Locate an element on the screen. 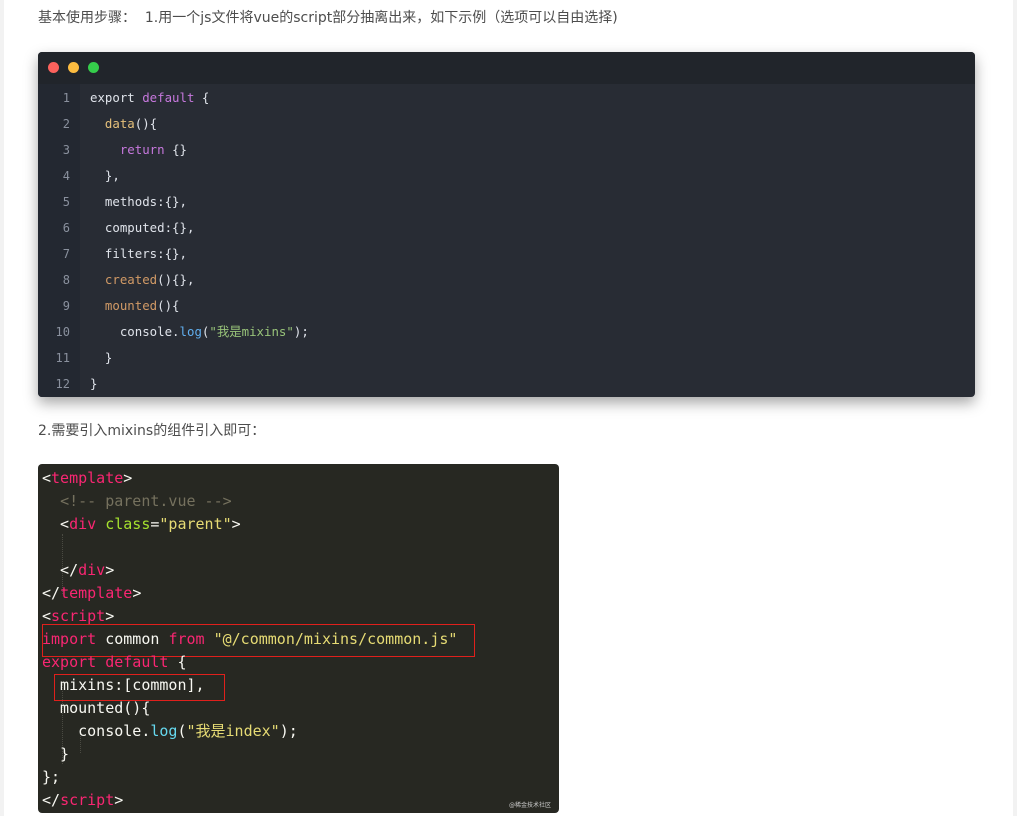  code-token: div is located at coordinates (92, 570).